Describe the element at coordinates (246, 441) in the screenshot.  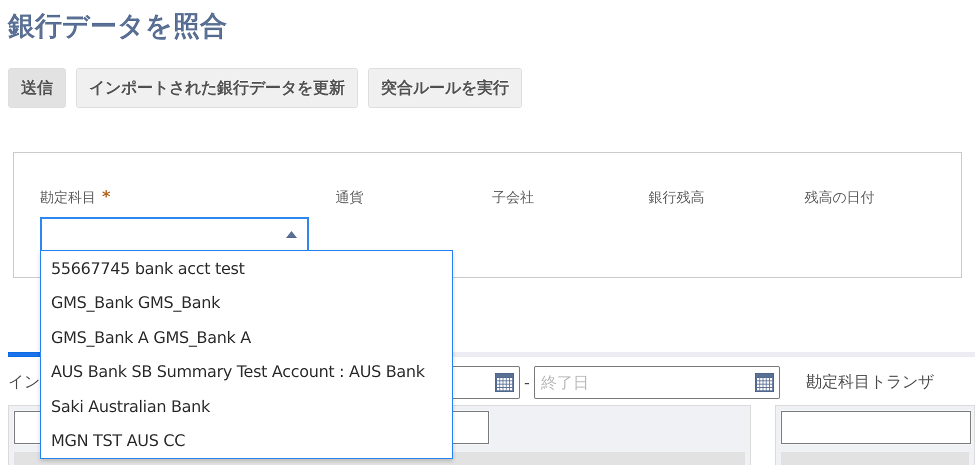
I see `dropdown-option: MGN TST AUS CC` at that location.